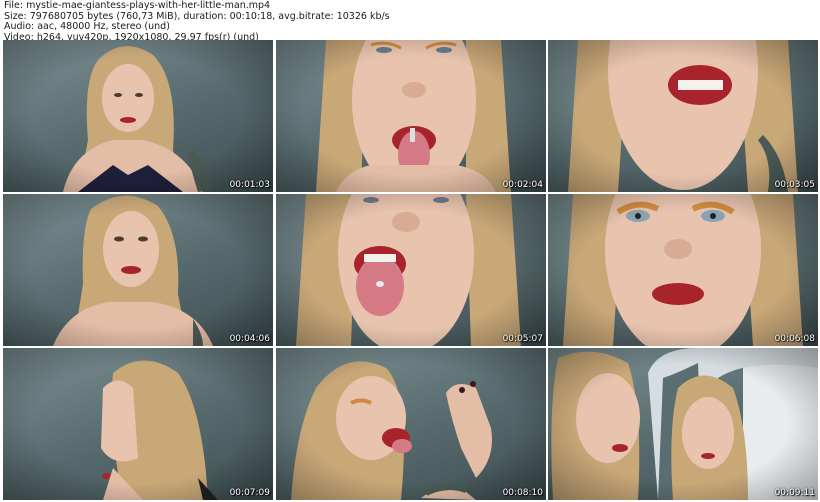 Image resolution: width=820 pixels, height=502 pixels. Describe the element at coordinates (249, 339) in the screenshot. I see `thumbnail-timestamp: 00:04:06` at that location.